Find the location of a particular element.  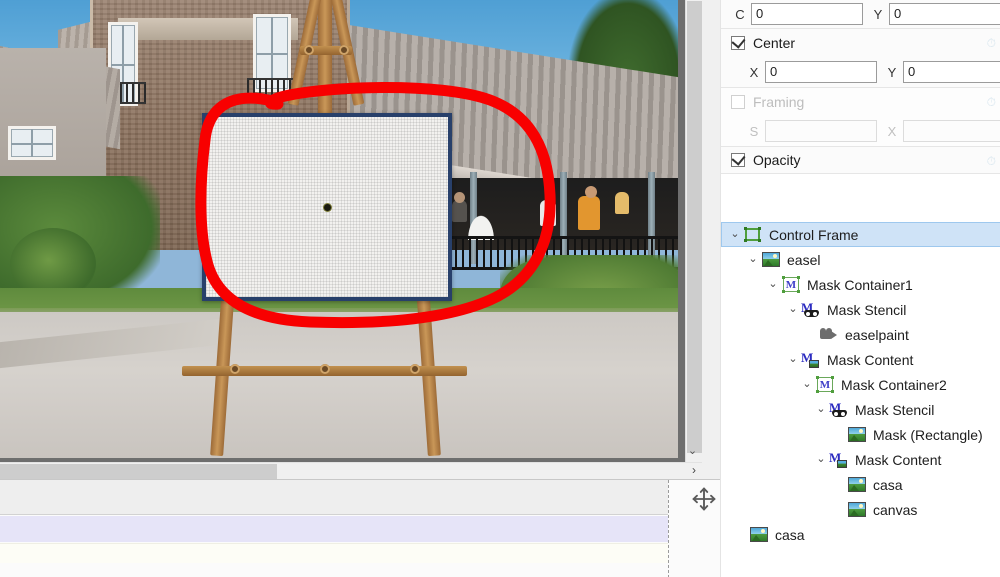

tree-node-mask-content-2: ⌄ M Mask Content is located at coordinates (860, 459).